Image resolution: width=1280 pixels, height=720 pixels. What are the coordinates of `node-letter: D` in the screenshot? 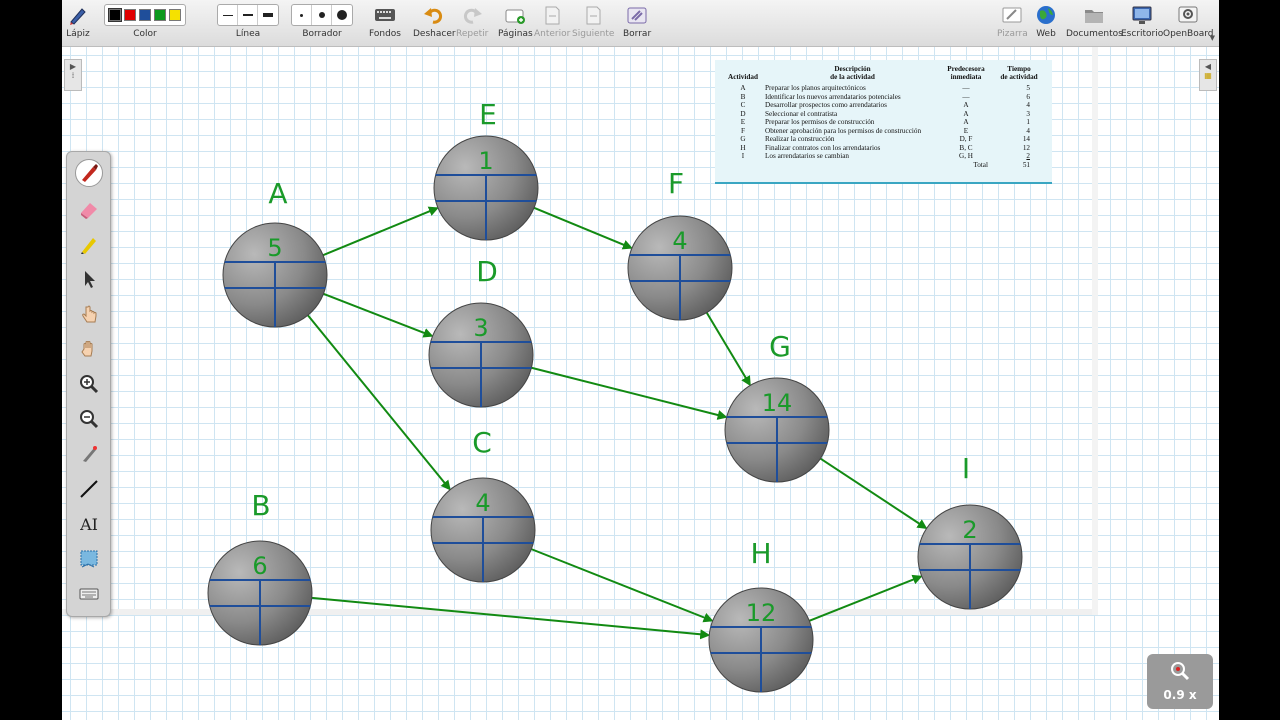 It's located at (487, 271).